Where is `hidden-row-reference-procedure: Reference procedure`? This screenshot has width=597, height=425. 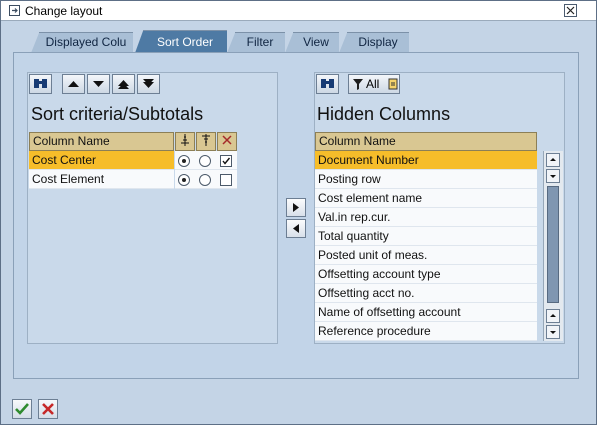 hidden-row-reference-procedure: Reference procedure is located at coordinates (426, 331).